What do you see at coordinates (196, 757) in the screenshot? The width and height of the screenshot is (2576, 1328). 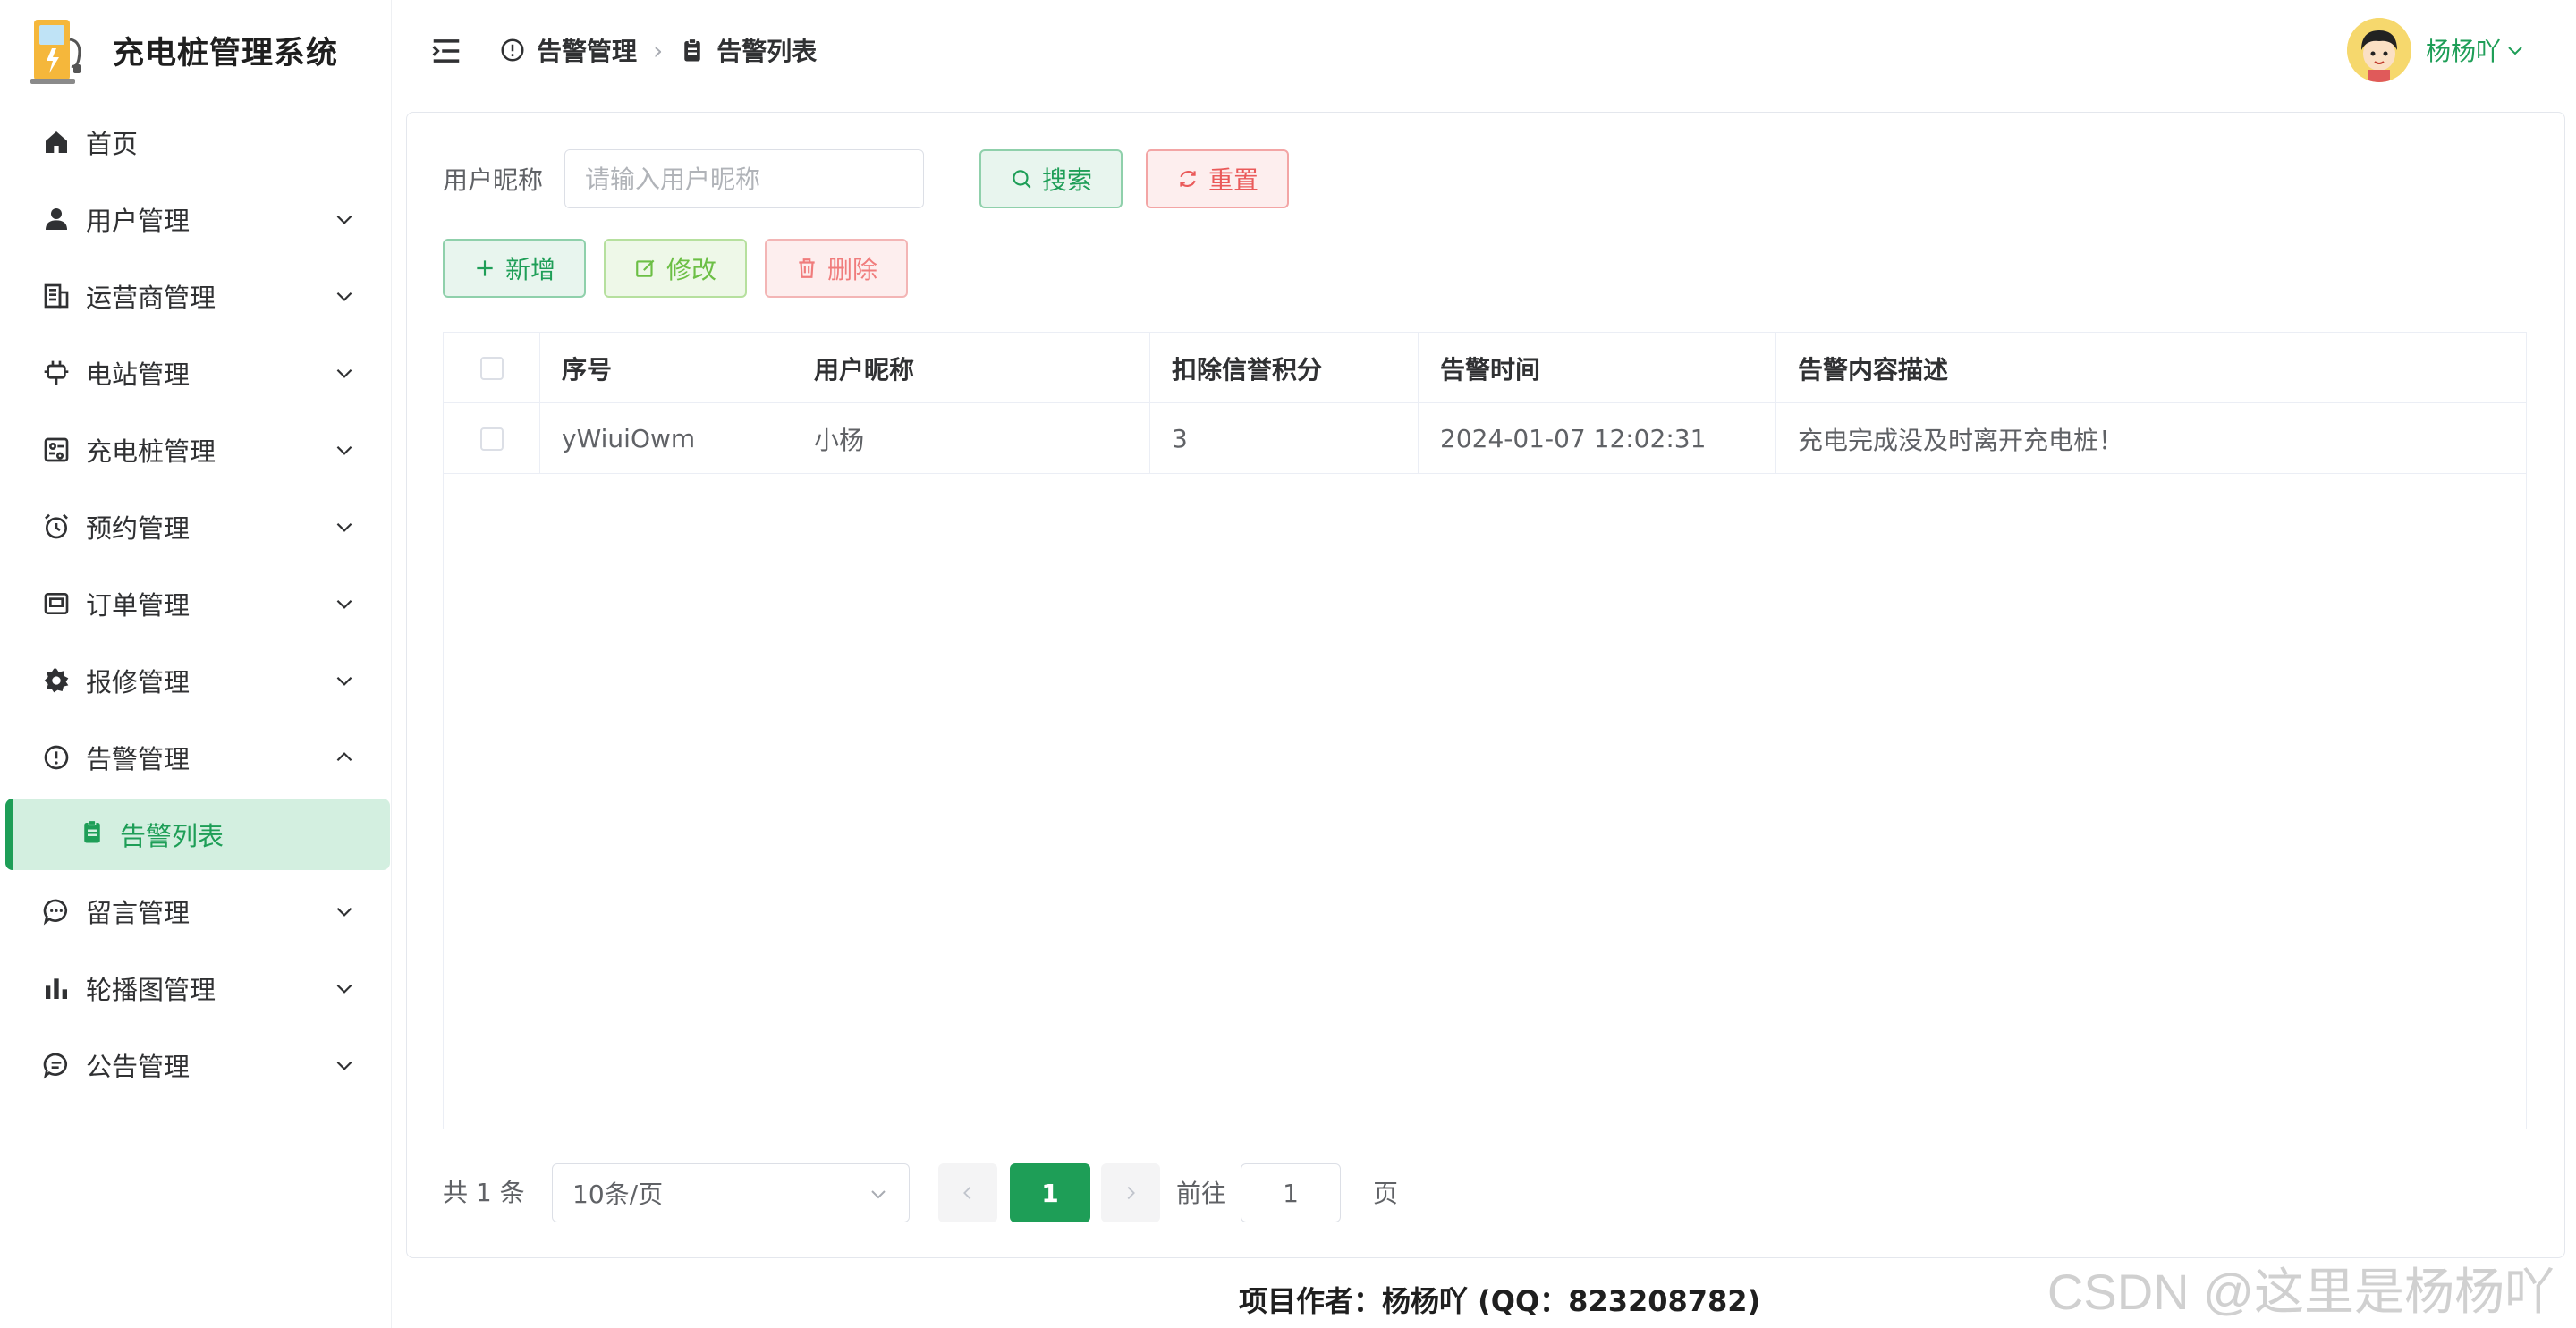 I see `sidebar-item-alarms: 告警管理` at bounding box center [196, 757].